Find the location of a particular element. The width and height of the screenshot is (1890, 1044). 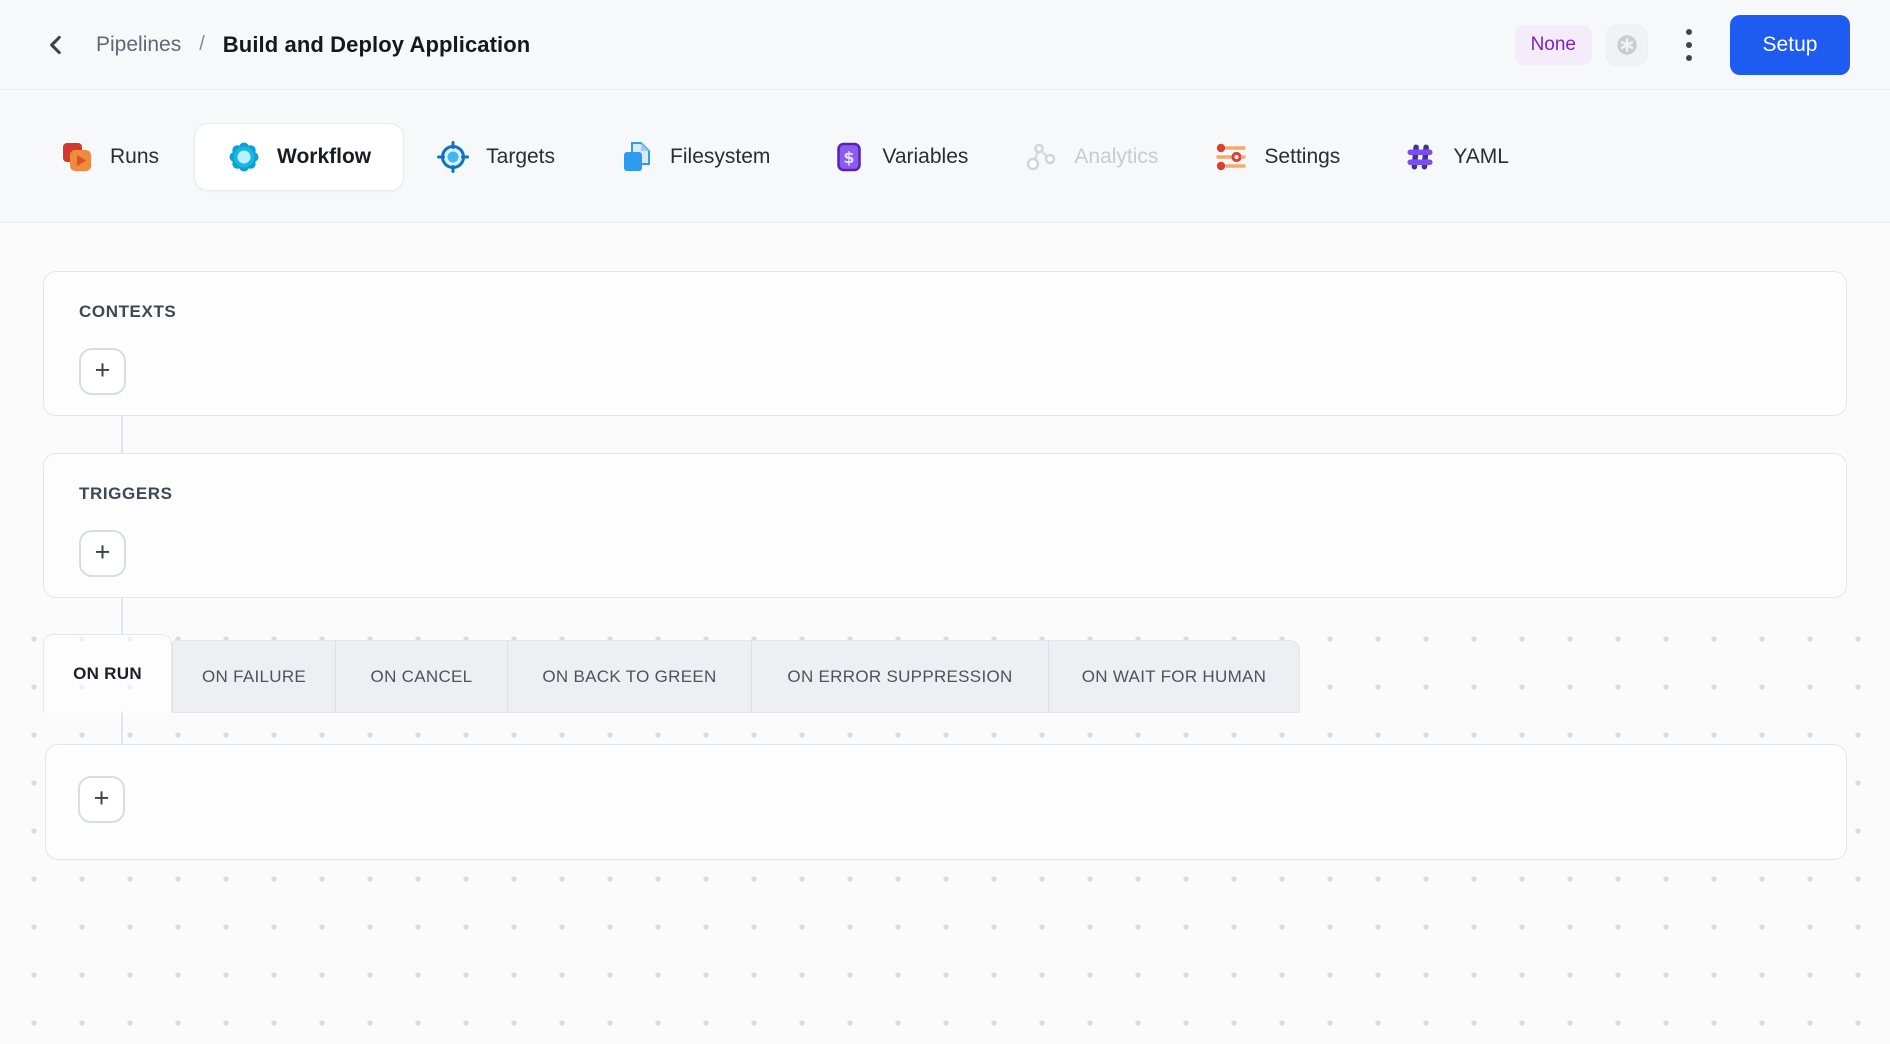

event-tab-label: ON RUN is located at coordinates (107, 673).